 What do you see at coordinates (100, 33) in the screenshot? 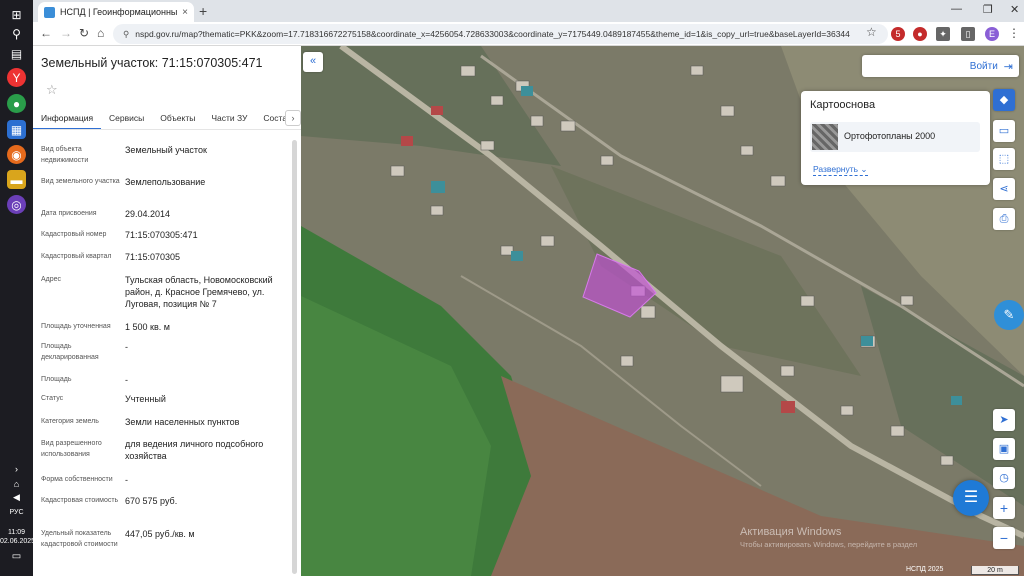
I see `home-icon: ⌂` at bounding box center [100, 33].